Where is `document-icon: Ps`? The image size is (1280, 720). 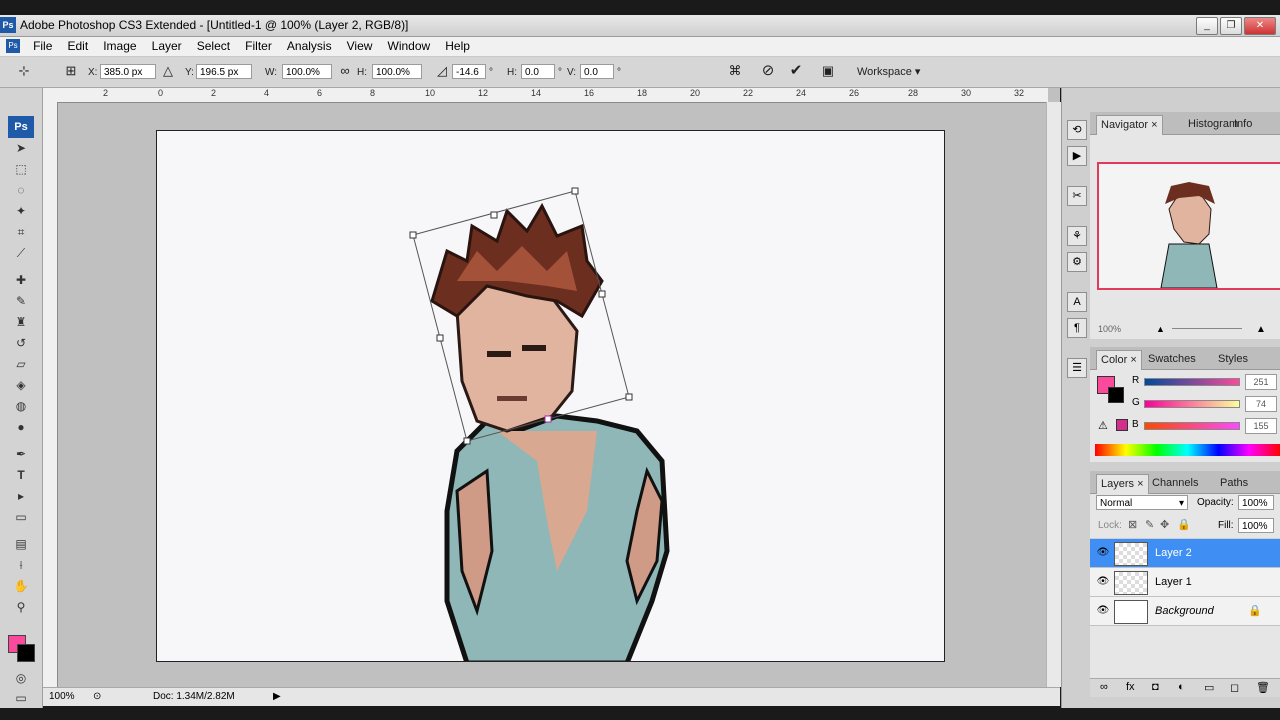
document-icon: Ps is located at coordinates (13, 46).